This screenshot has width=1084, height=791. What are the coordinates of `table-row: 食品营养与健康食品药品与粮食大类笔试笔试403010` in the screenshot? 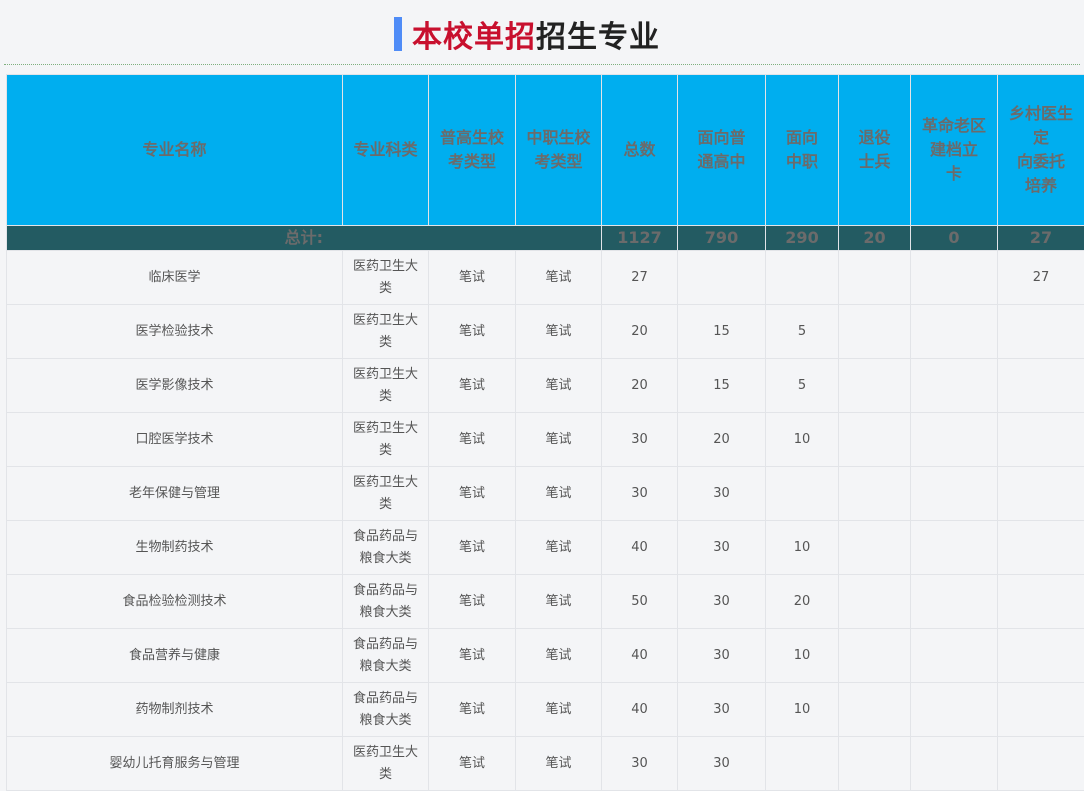 It's located at (545, 656).